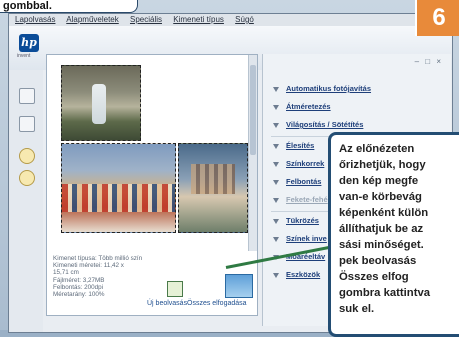 The width and height of the screenshot is (459, 337). I want to click on option-resize: Átméretezés, so click(302, 106).